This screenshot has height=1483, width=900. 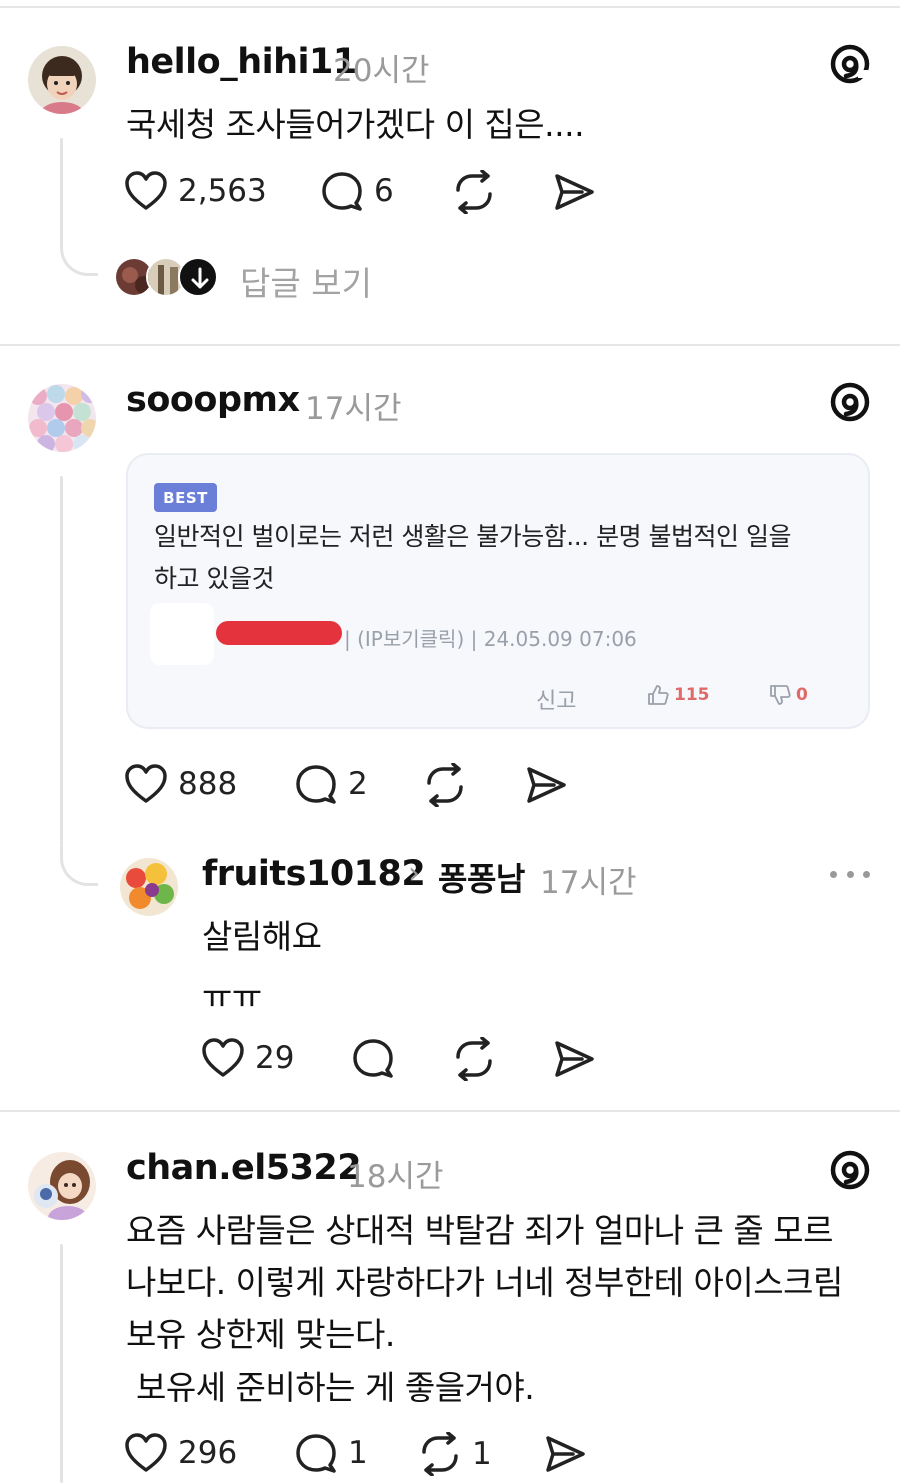 What do you see at coordinates (381, 71) in the screenshot?
I see `post-time: 20시간` at bounding box center [381, 71].